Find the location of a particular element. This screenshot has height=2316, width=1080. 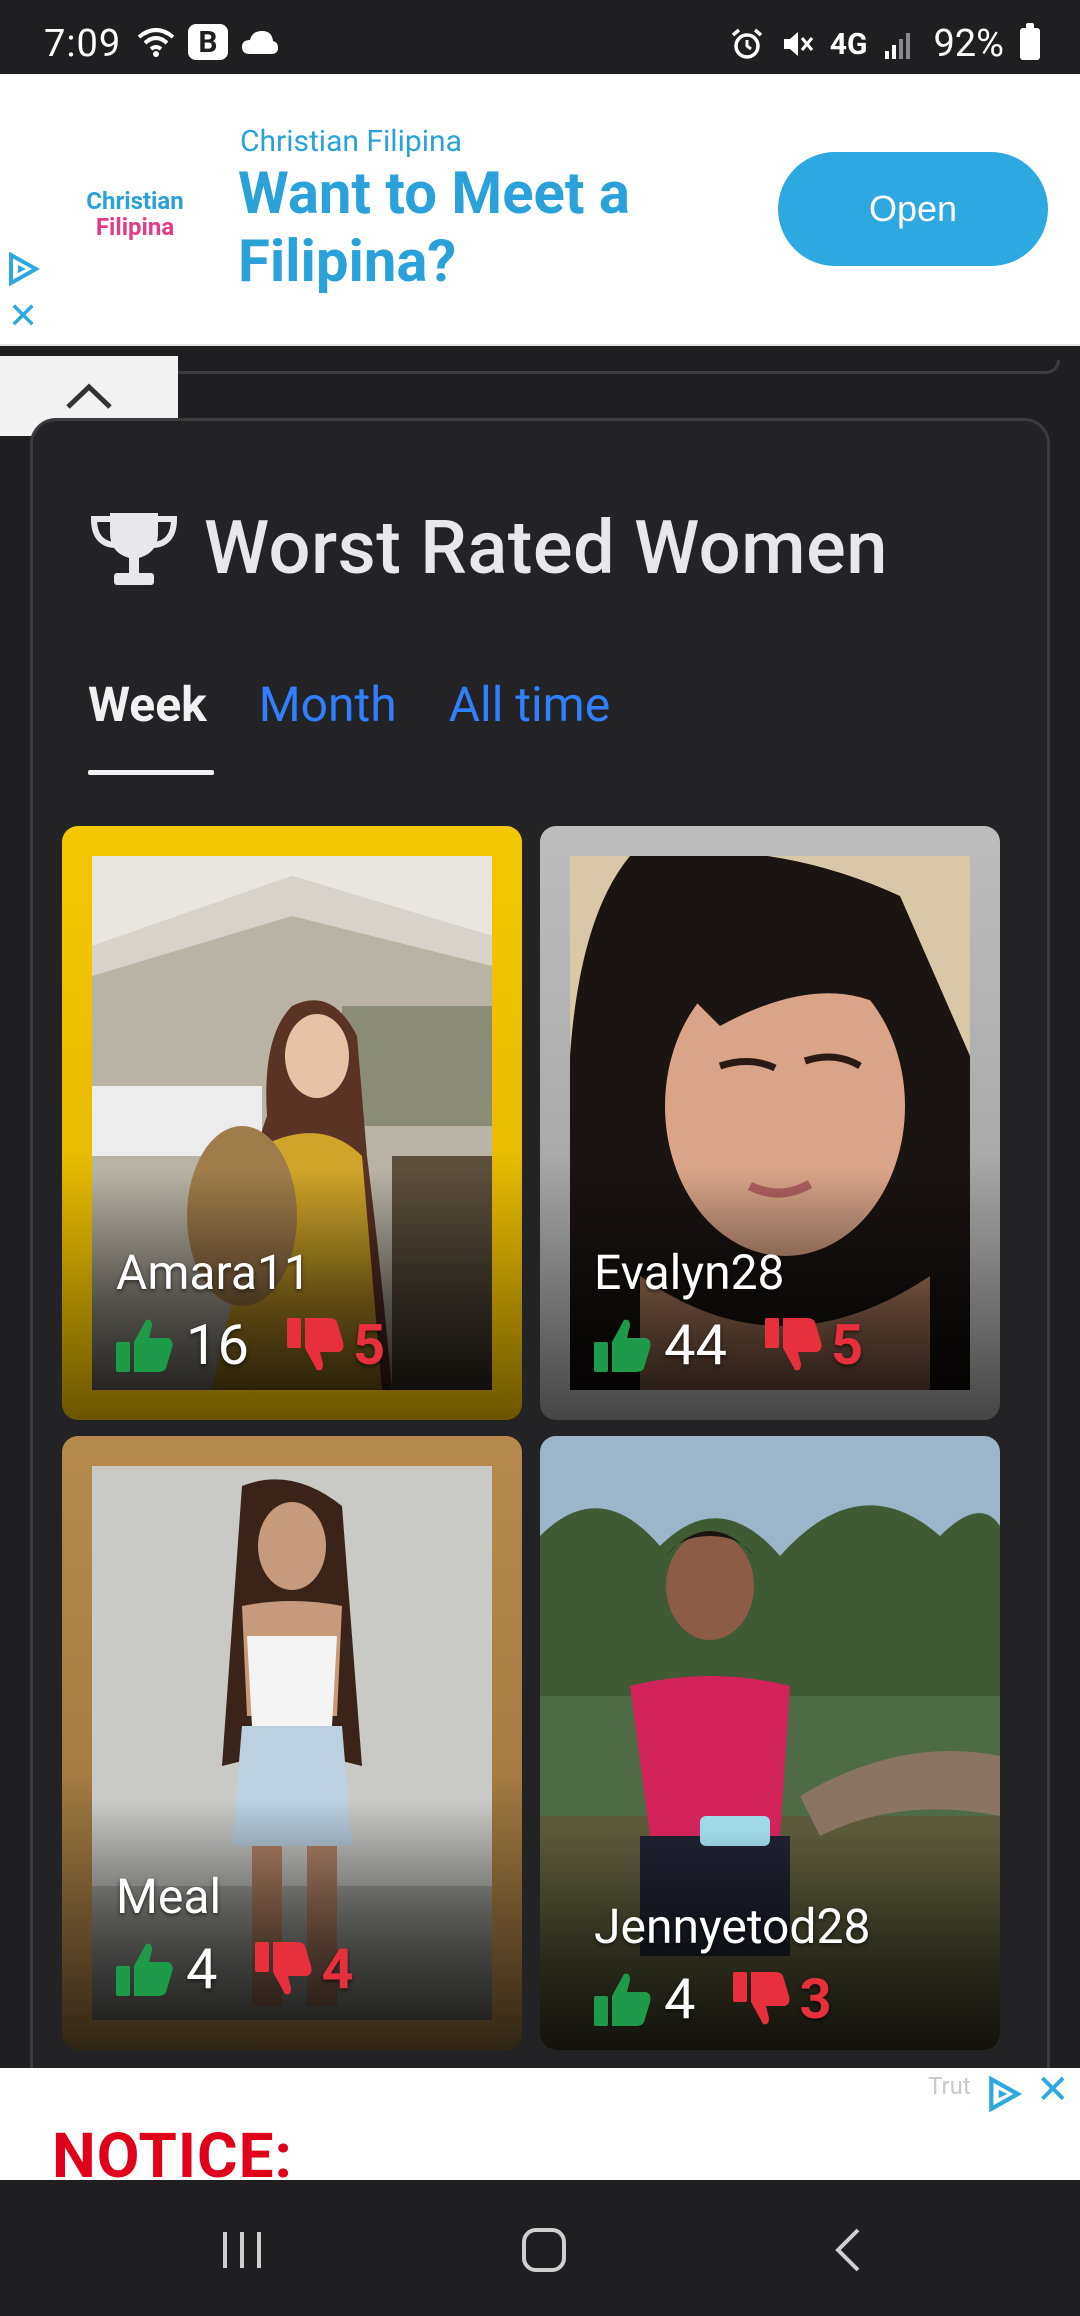

battery-percent: 92% is located at coordinates (968, 44).